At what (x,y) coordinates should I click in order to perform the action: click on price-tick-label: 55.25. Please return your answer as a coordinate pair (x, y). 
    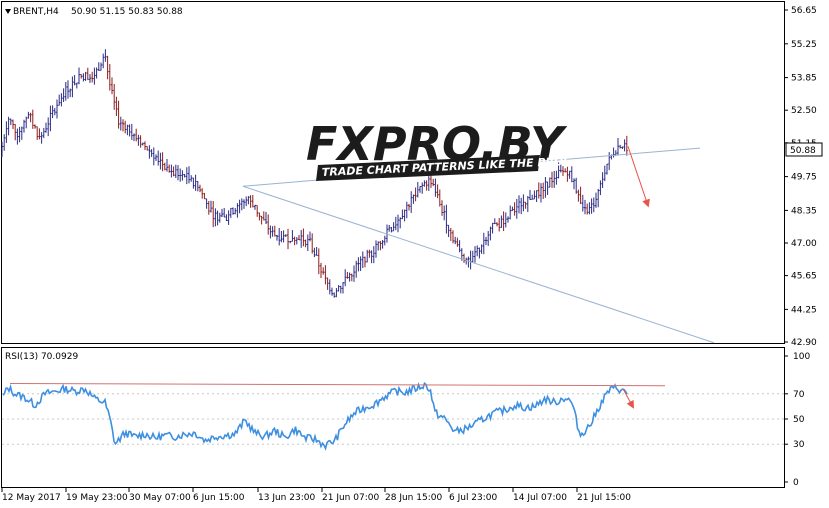
    Looking at the image, I should click on (804, 45).